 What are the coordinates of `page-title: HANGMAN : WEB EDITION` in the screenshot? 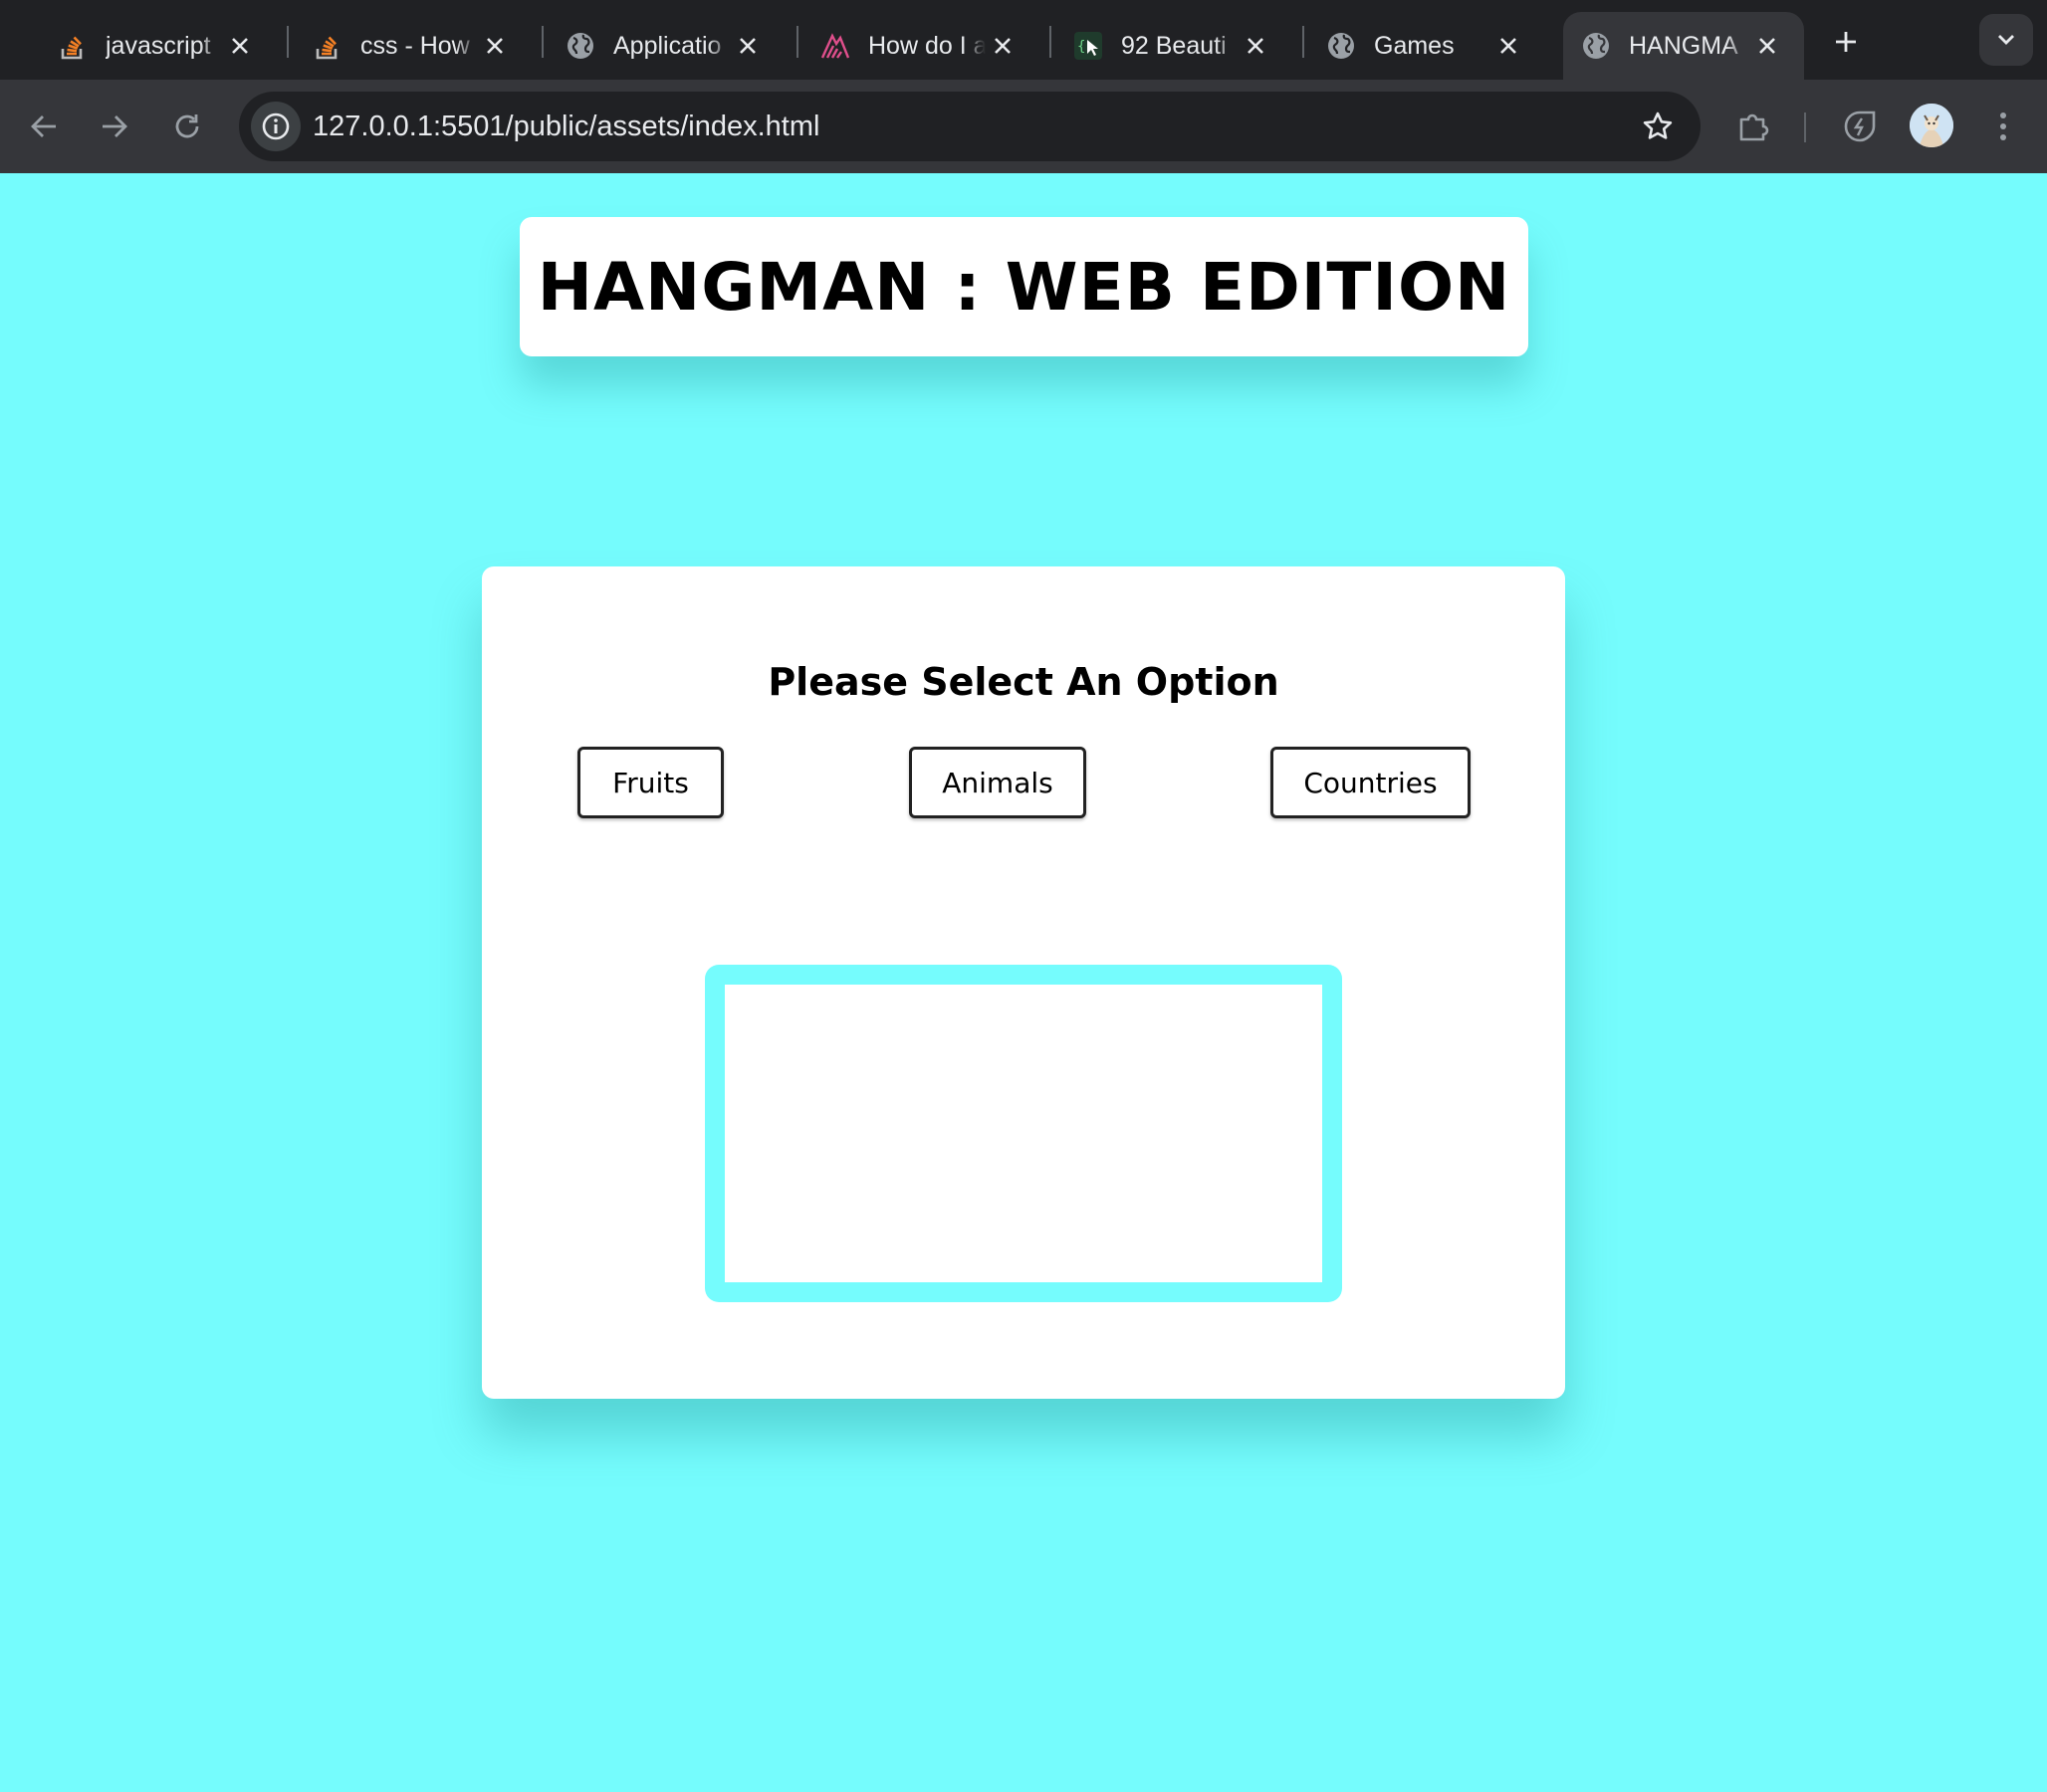 It's located at (1024, 287).